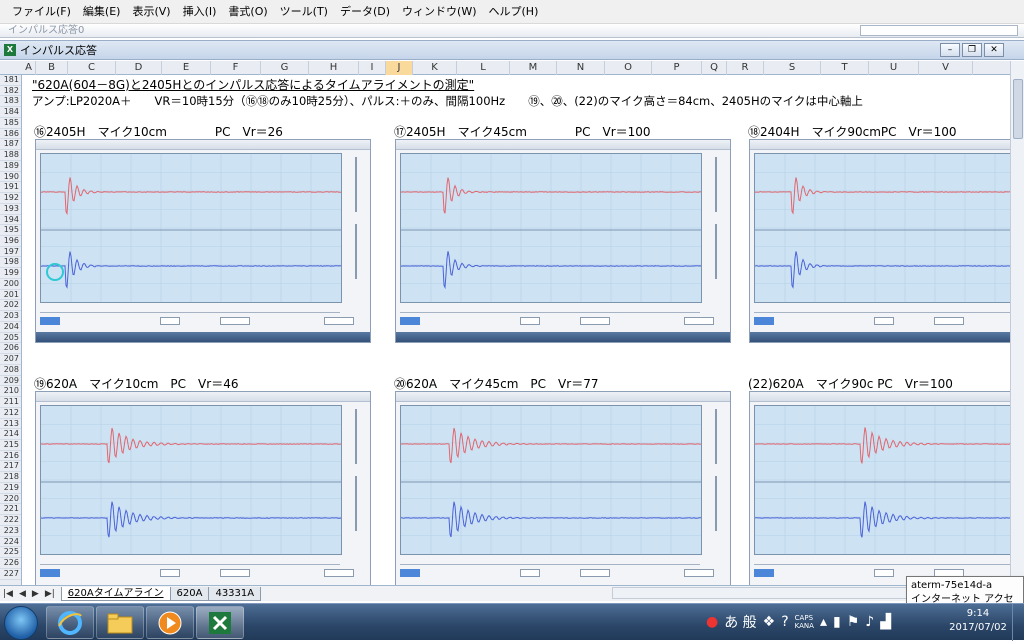 The height and width of the screenshot is (641, 1024). I want to click on row-header: 205, so click(10, 338).